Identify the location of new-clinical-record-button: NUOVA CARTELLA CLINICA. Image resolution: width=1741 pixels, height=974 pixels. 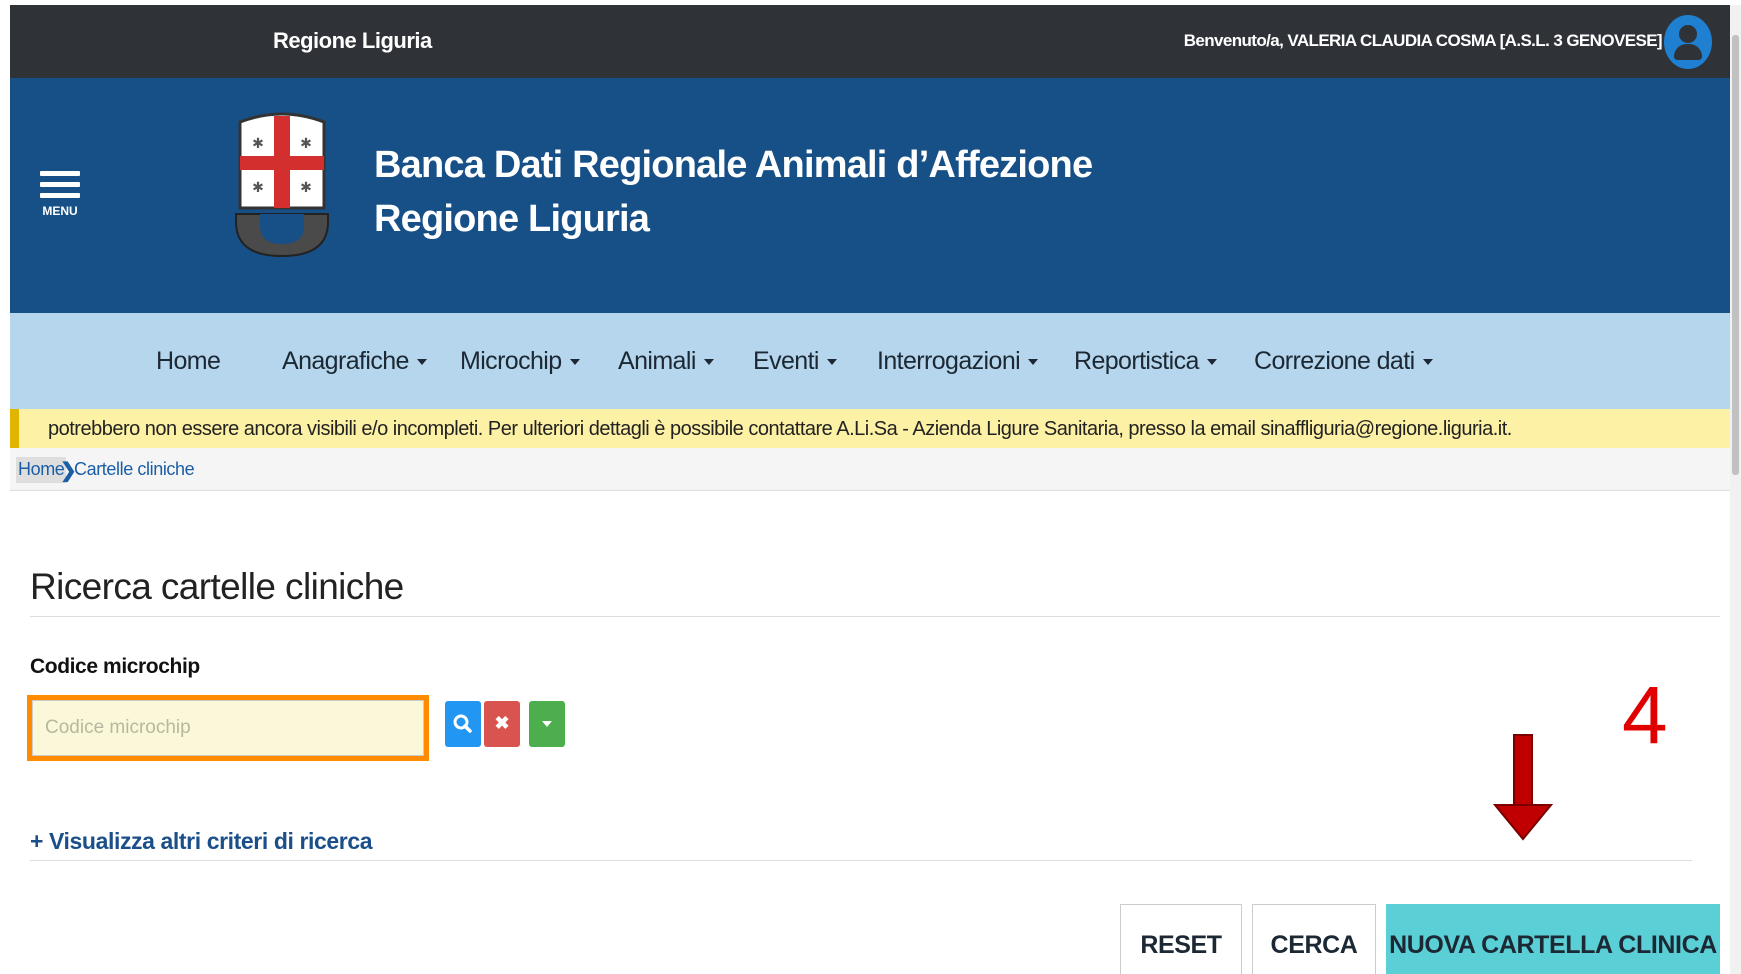
(1553, 939).